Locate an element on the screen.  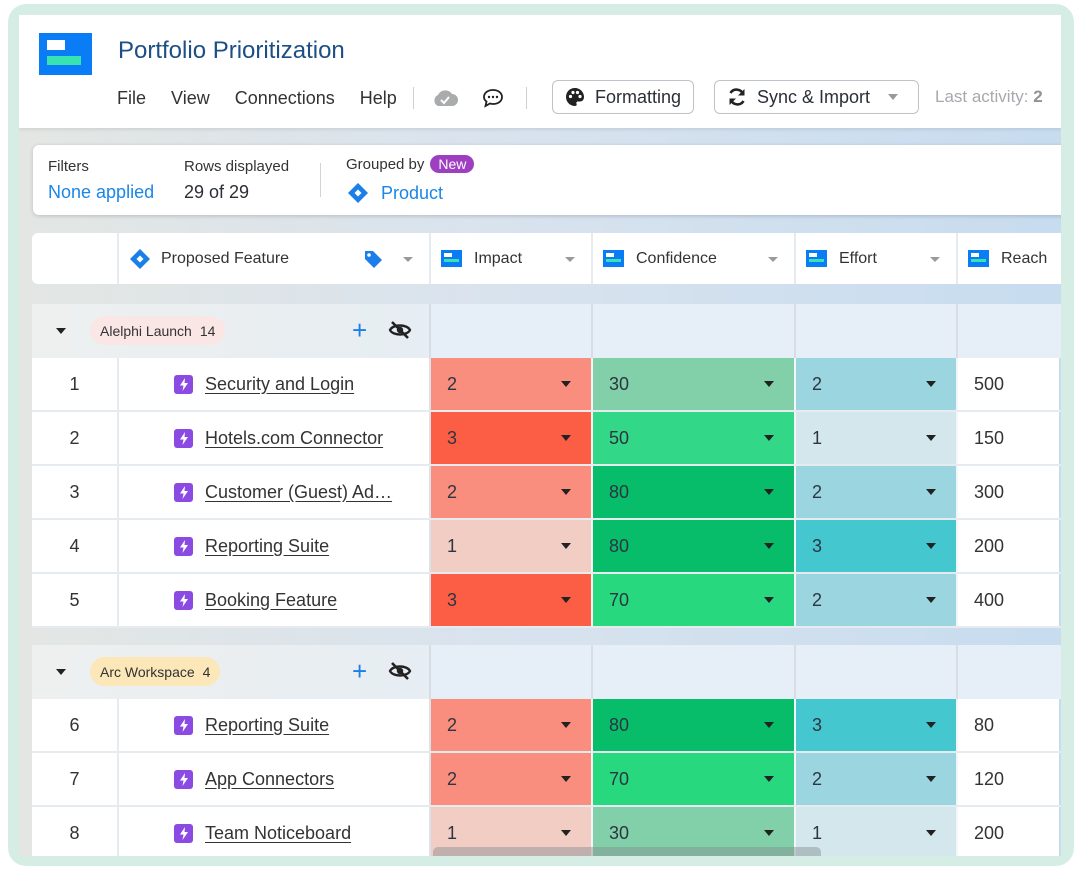
feature-link: App Connectors is located at coordinates (269, 779).